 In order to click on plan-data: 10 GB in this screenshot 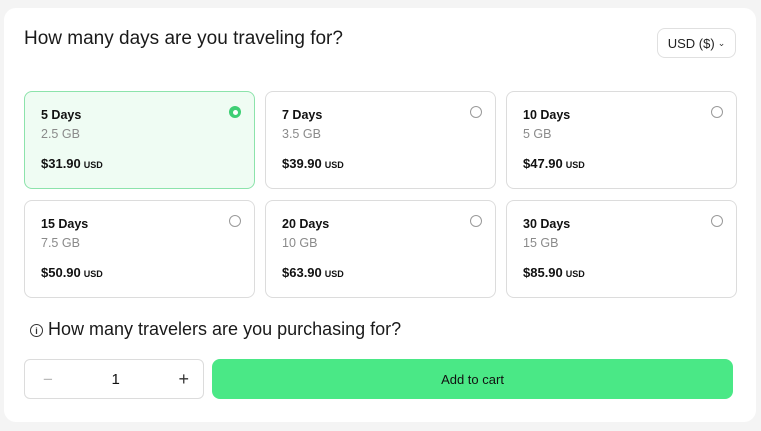, I will do `click(300, 243)`.